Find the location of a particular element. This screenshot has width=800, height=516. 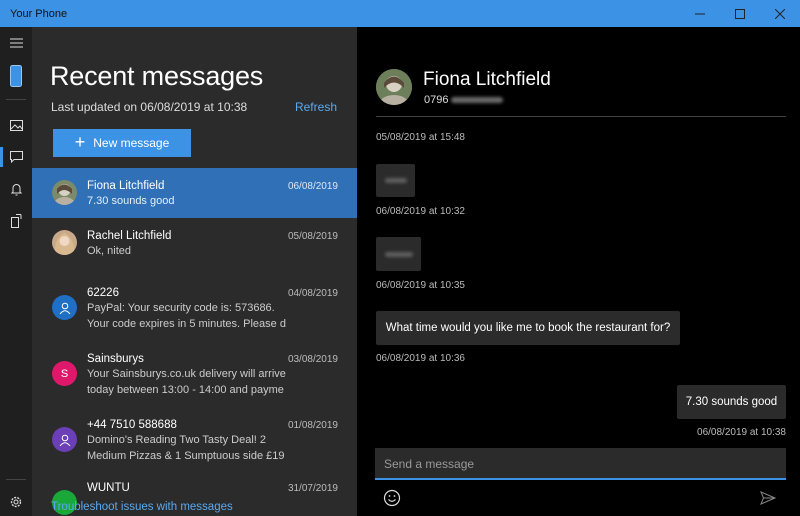

troubleshoot-link: Troubleshoot issues with messages is located at coordinates (142, 507).